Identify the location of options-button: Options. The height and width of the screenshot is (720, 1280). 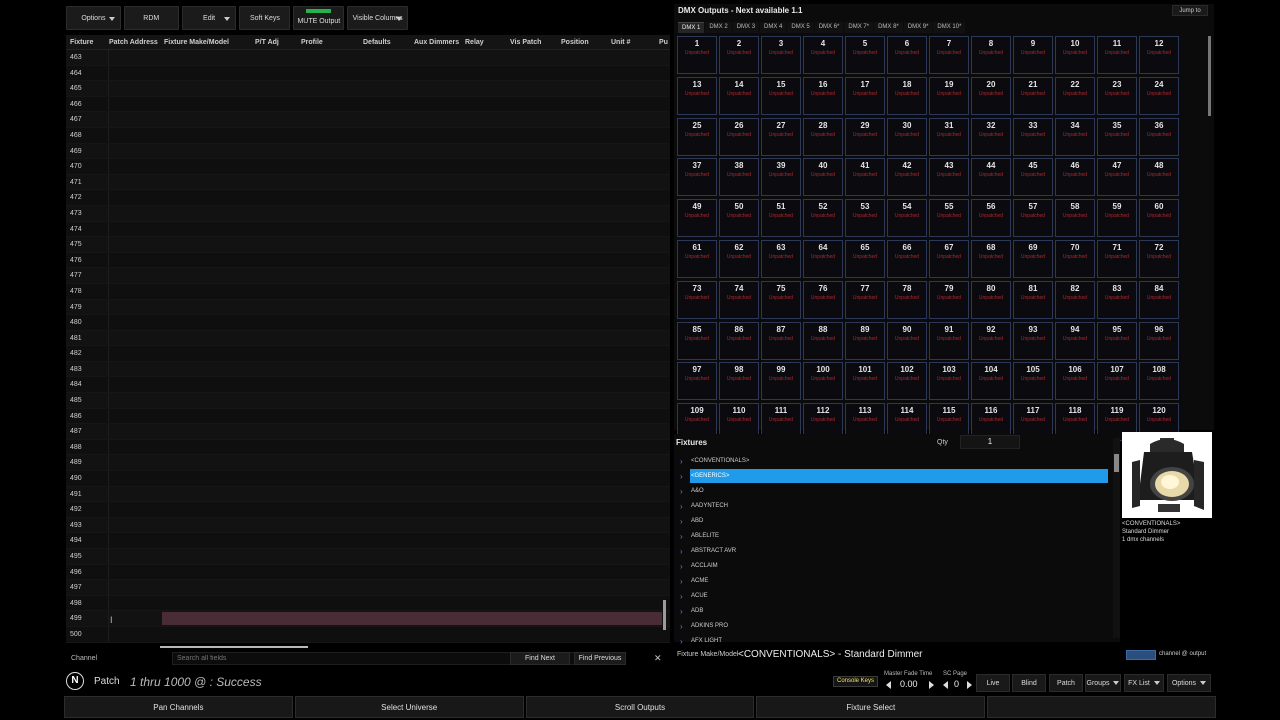
(93, 18).